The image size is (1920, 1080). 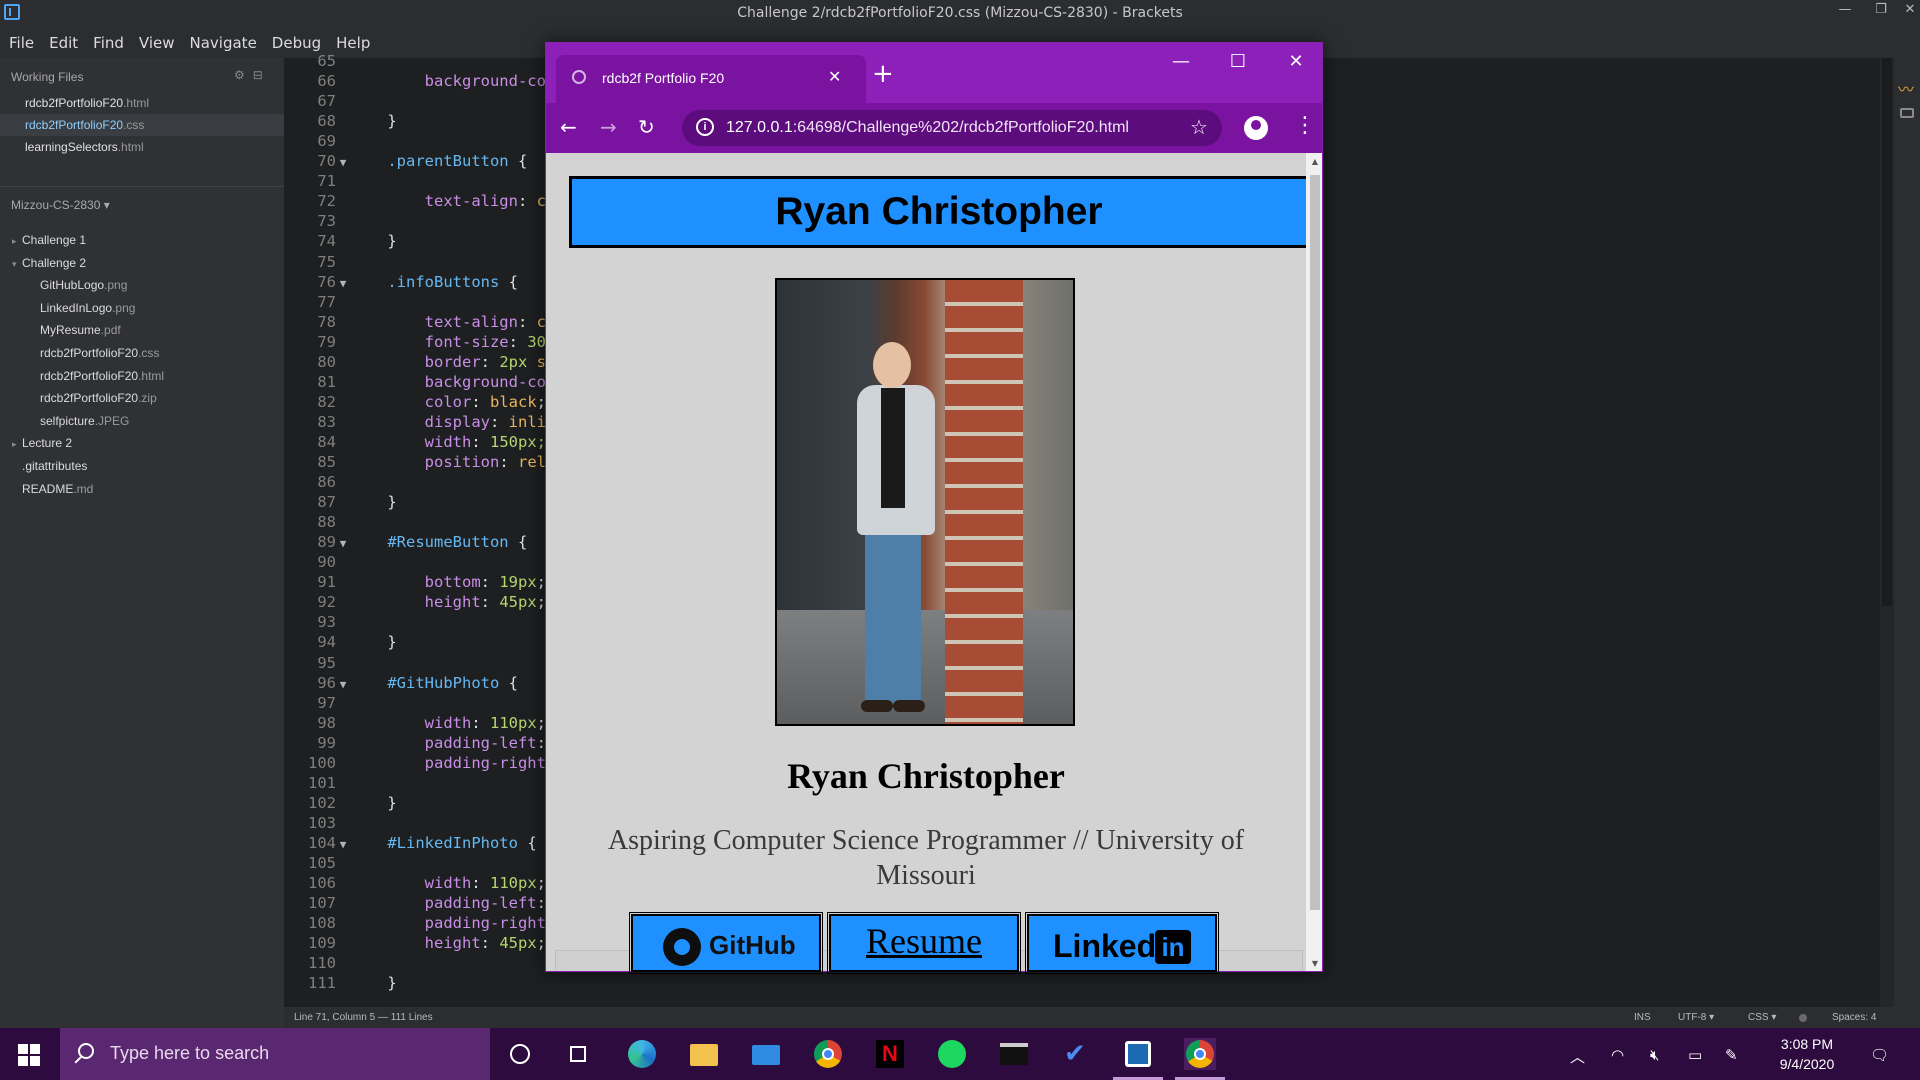 I want to click on working-file-item: learningSelectors.html, so click(x=142, y=147).